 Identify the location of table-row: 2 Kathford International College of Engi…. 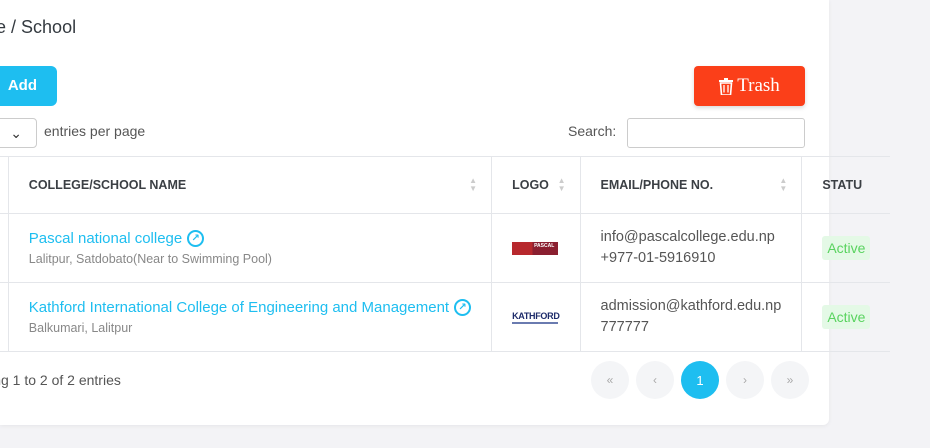
(445, 317).